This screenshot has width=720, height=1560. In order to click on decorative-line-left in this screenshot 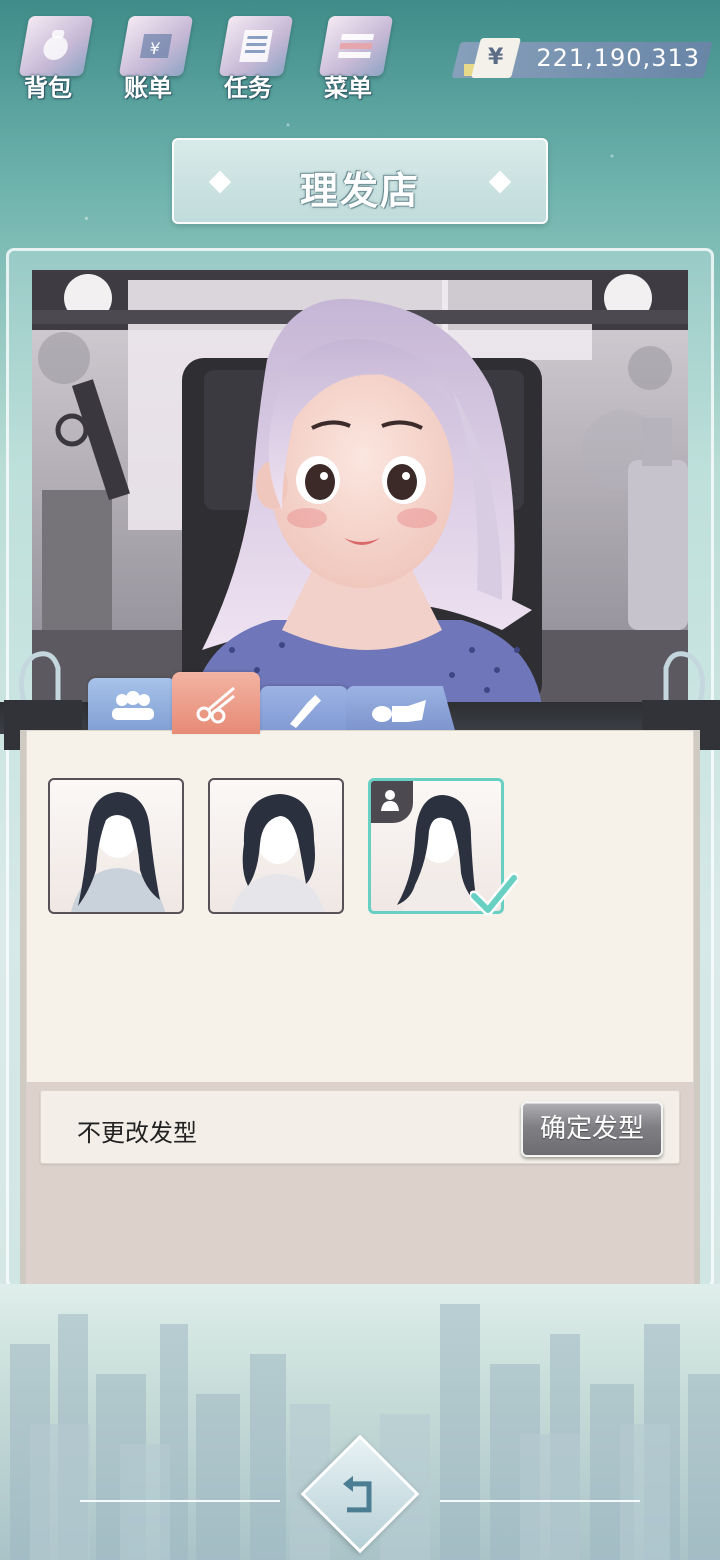, I will do `click(180, 1501)`.